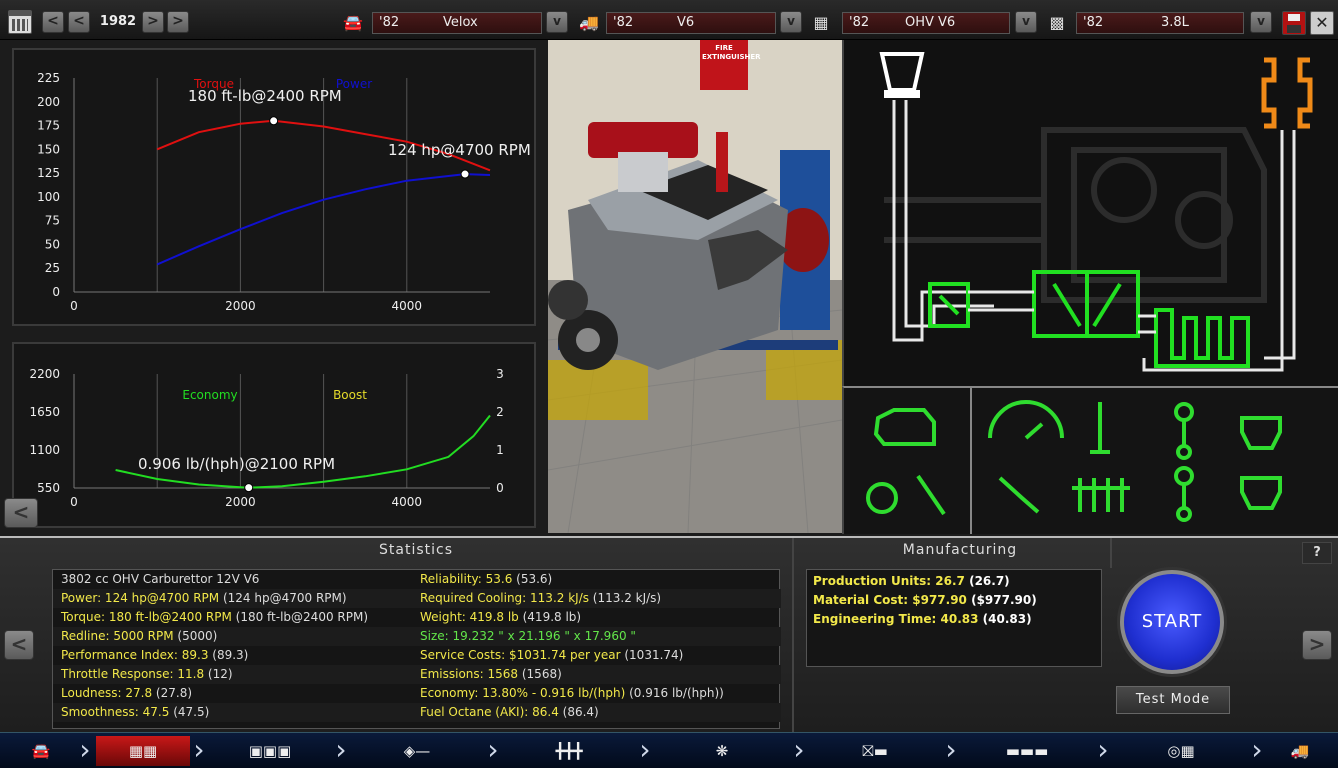 The height and width of the screenshot is (768, 1338). Describe the element at coordinates (791, 22) in the screenshot. I see `family-dropdown-button: v` at that location.